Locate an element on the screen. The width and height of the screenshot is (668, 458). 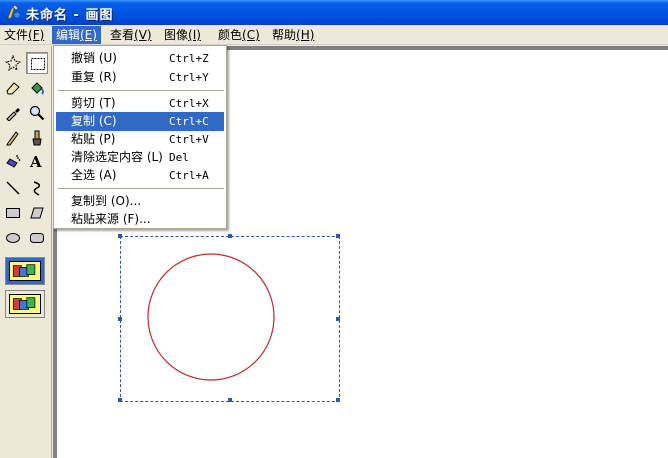
line-tool is located at coordinates (13, 188).